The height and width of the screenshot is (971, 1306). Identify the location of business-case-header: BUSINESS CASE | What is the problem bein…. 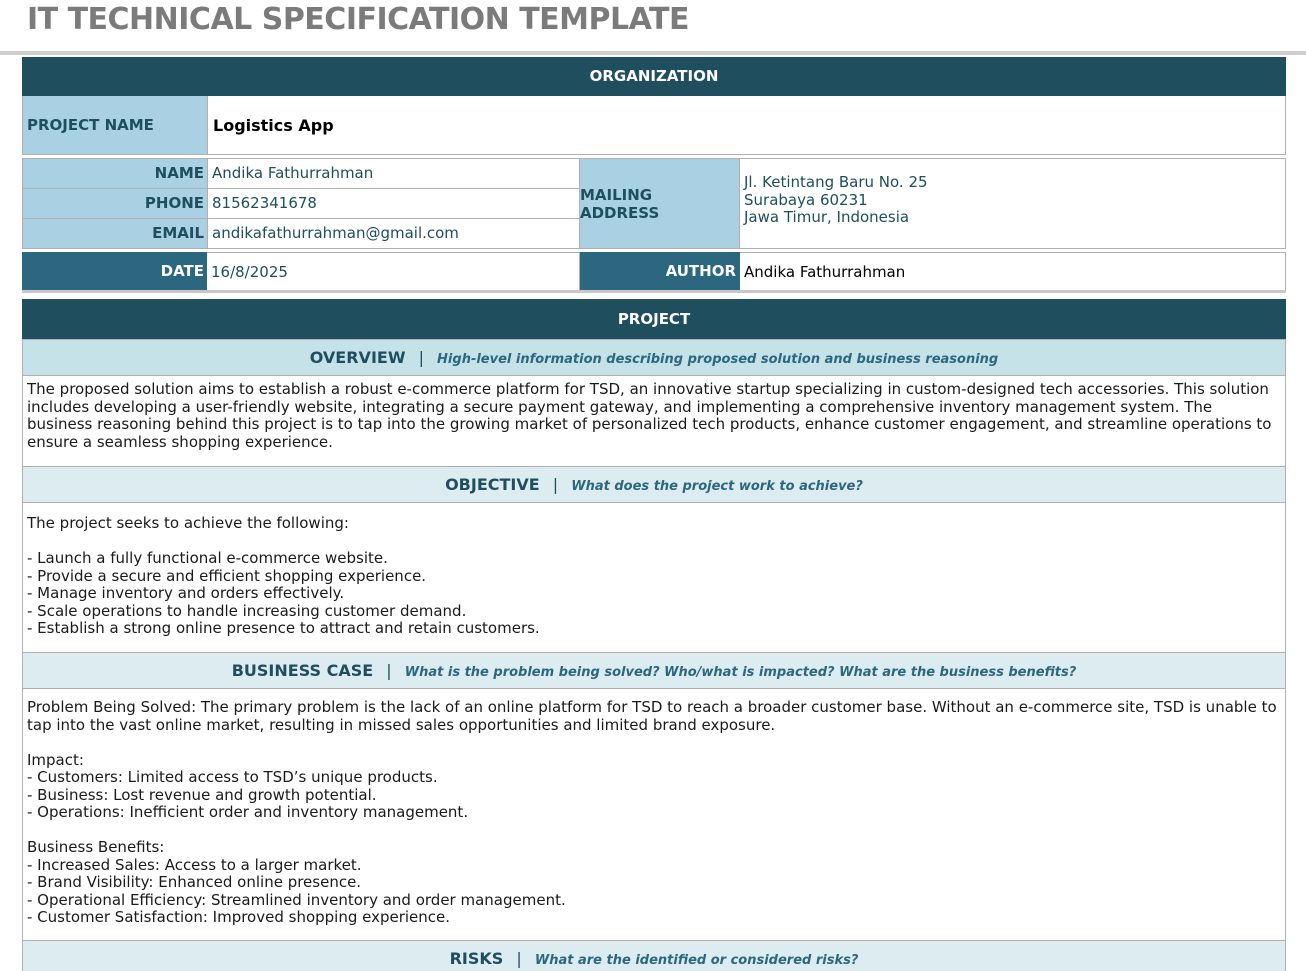
(654, 670).